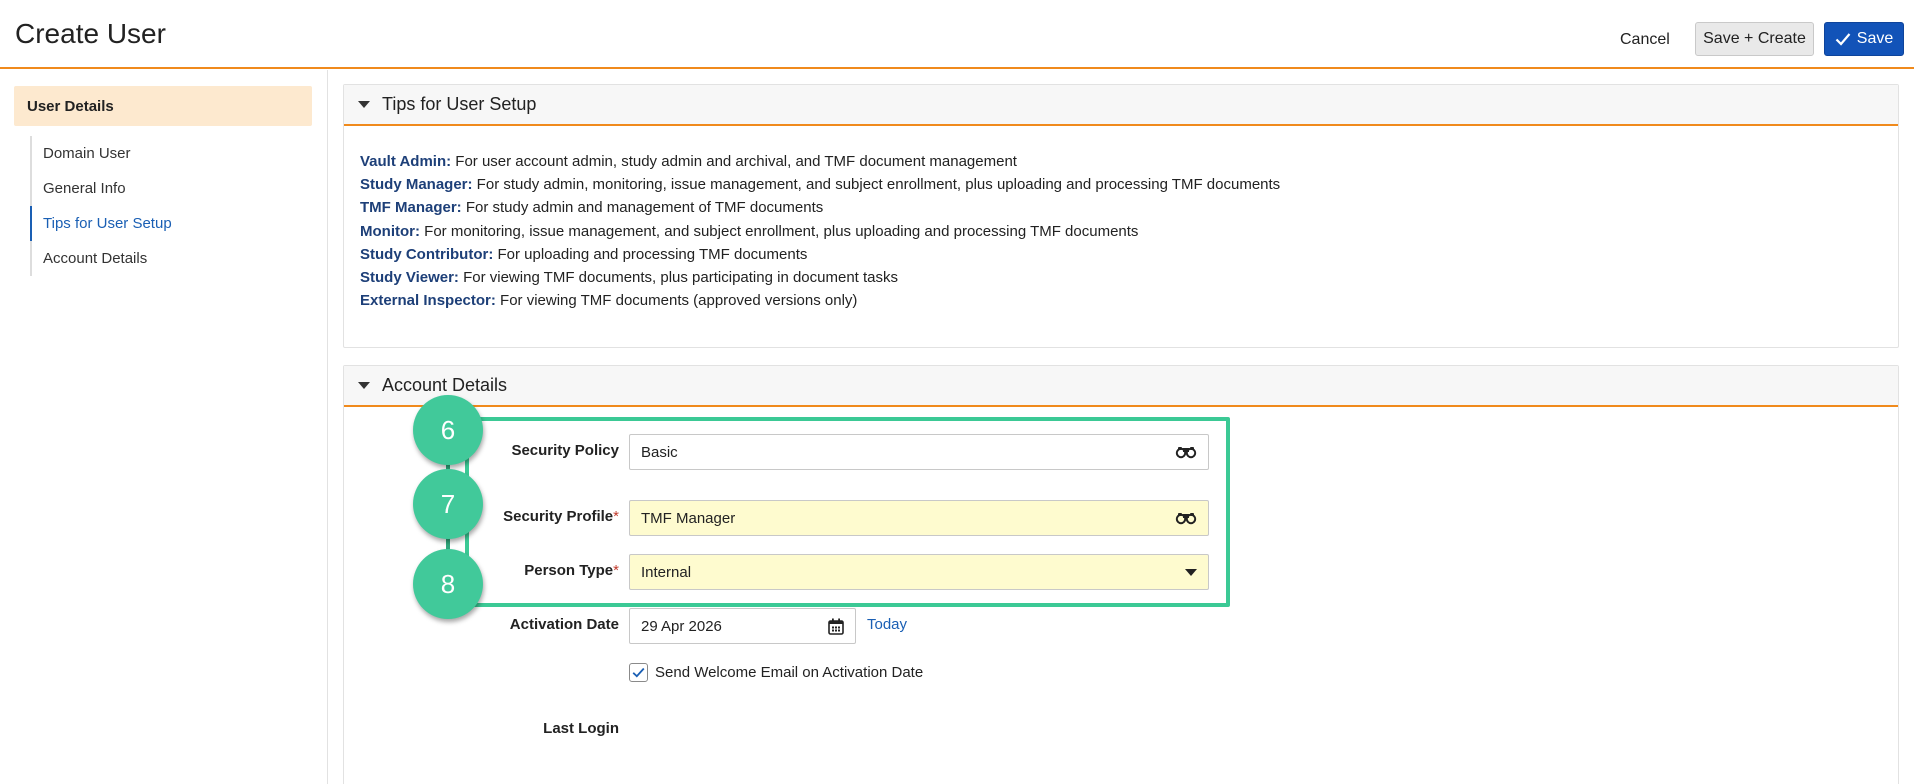 The image size is (1914, 784). What do you see at coordinates (445, 385) in the screenshot?
I see `account-section-title: Account Details` at bounding box center [445, 385].